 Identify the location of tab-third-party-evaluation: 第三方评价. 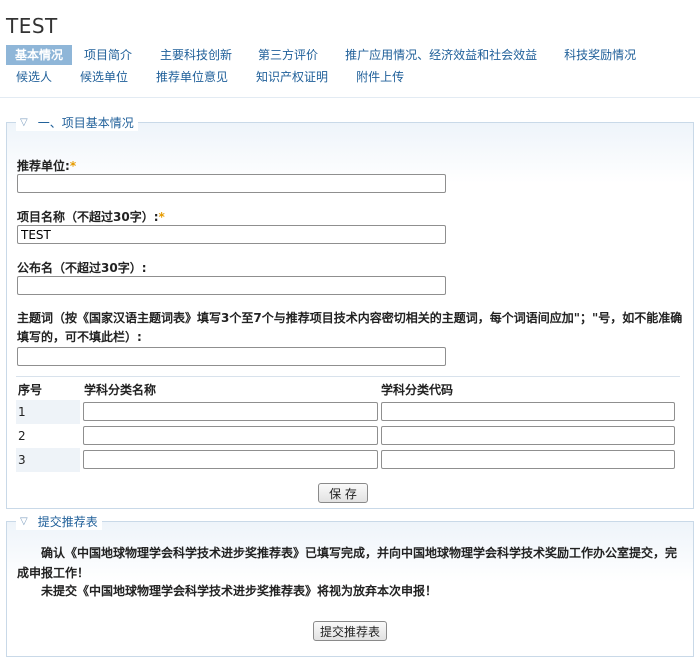
(288, 55).